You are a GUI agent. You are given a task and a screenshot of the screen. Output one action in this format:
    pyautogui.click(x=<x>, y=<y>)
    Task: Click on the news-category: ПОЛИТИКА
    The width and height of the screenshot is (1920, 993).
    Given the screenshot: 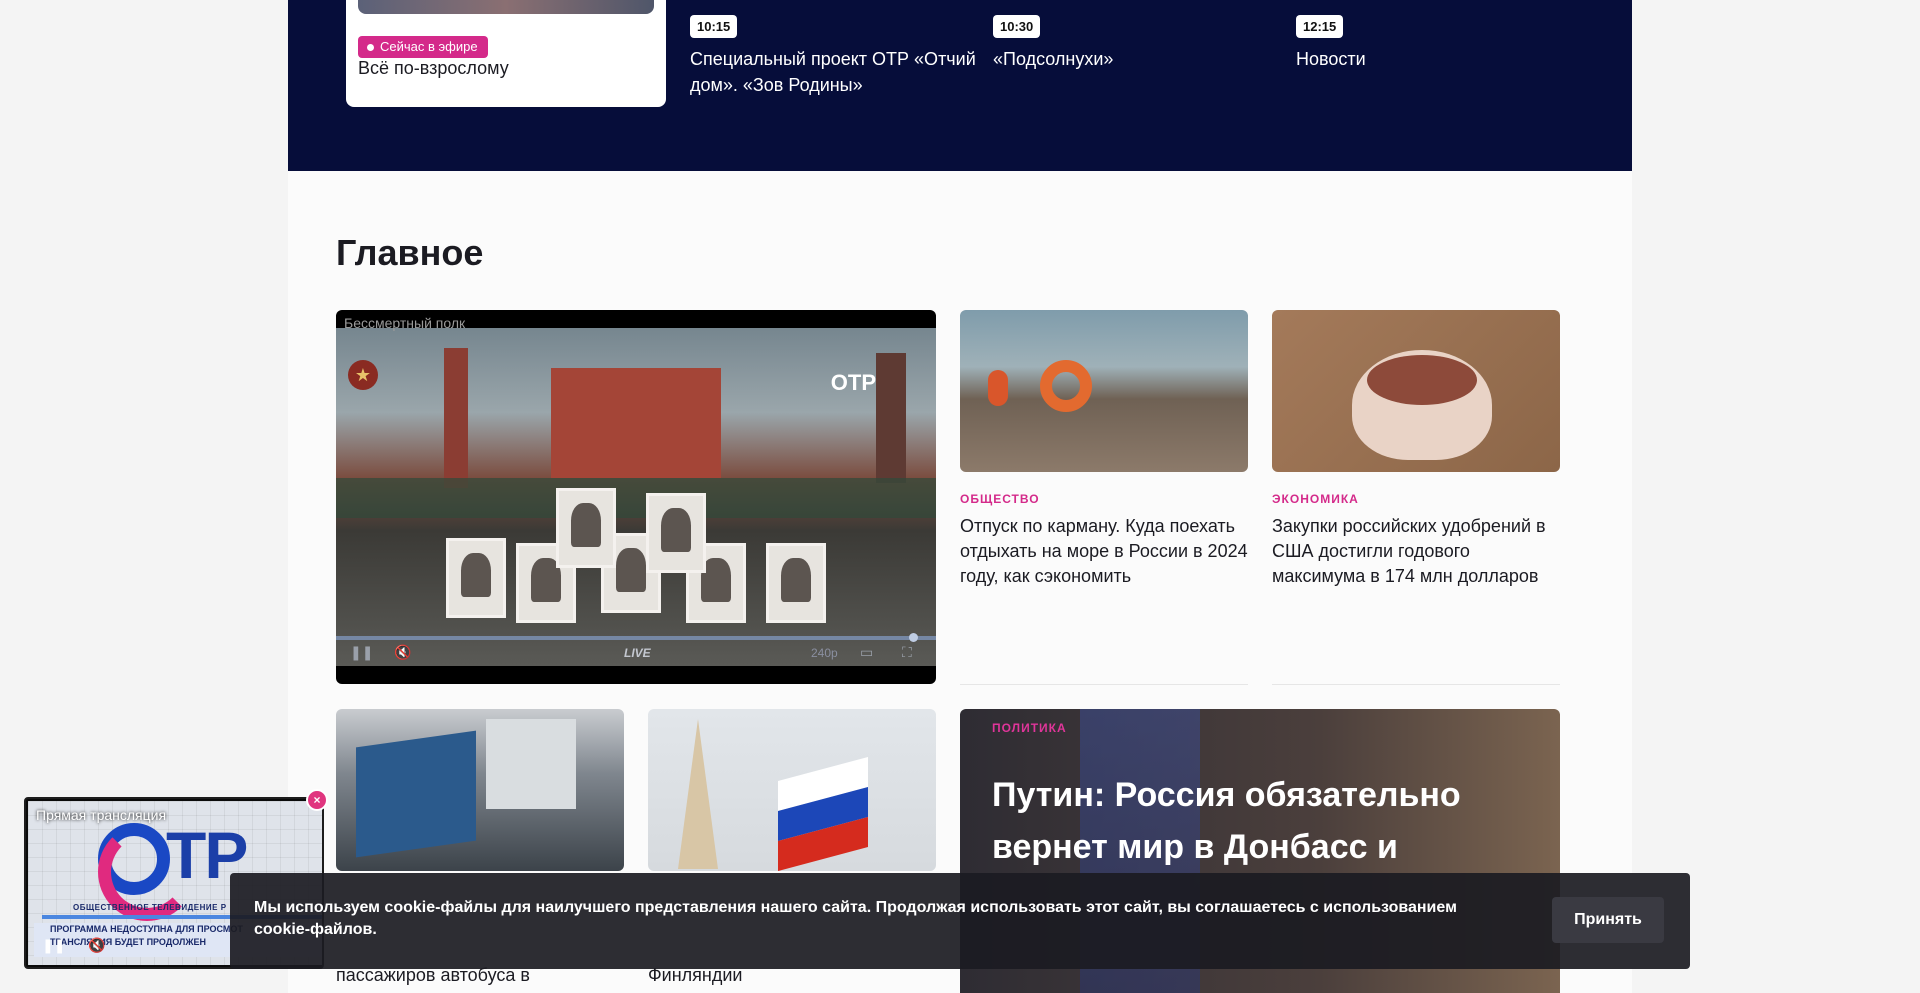 What is the action you would take?
    pyautogui.click(x=1029, y=728)
    